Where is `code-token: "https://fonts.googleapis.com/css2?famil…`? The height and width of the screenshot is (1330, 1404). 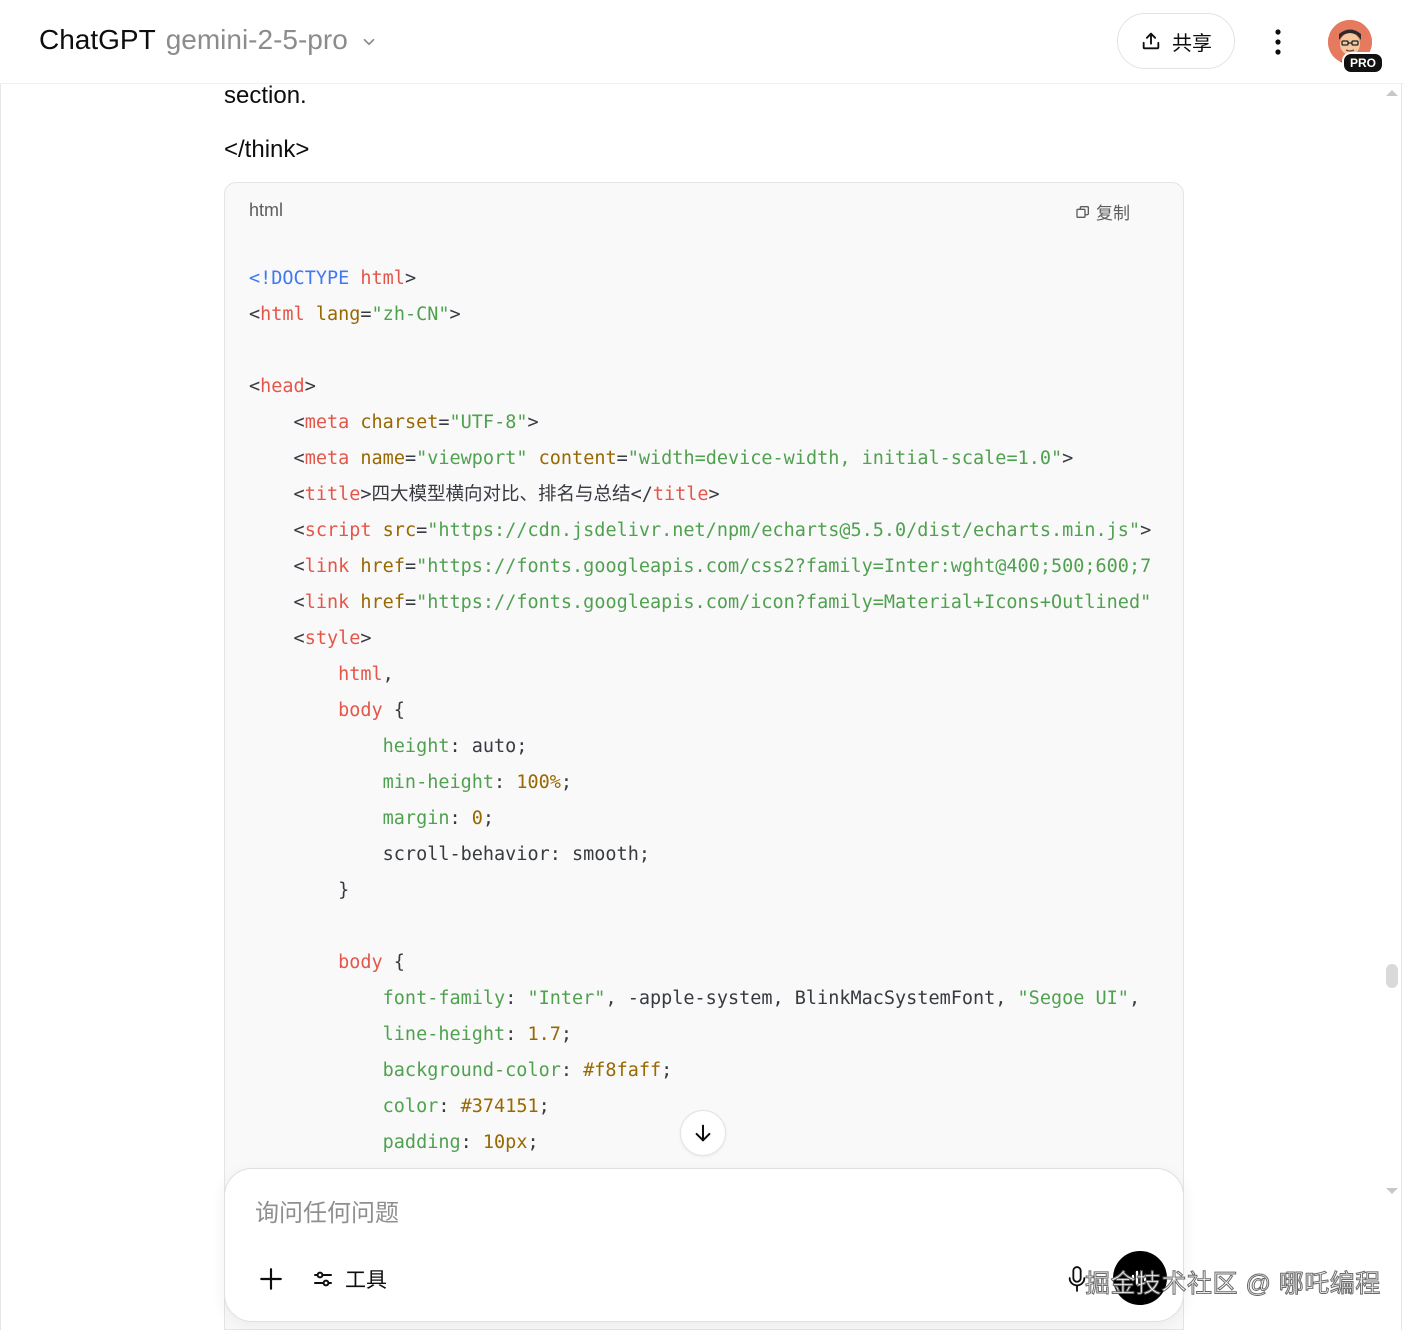 code-token: "https://fonts.googleapis.com/css2?famil… is located at coordinates (784, 566).